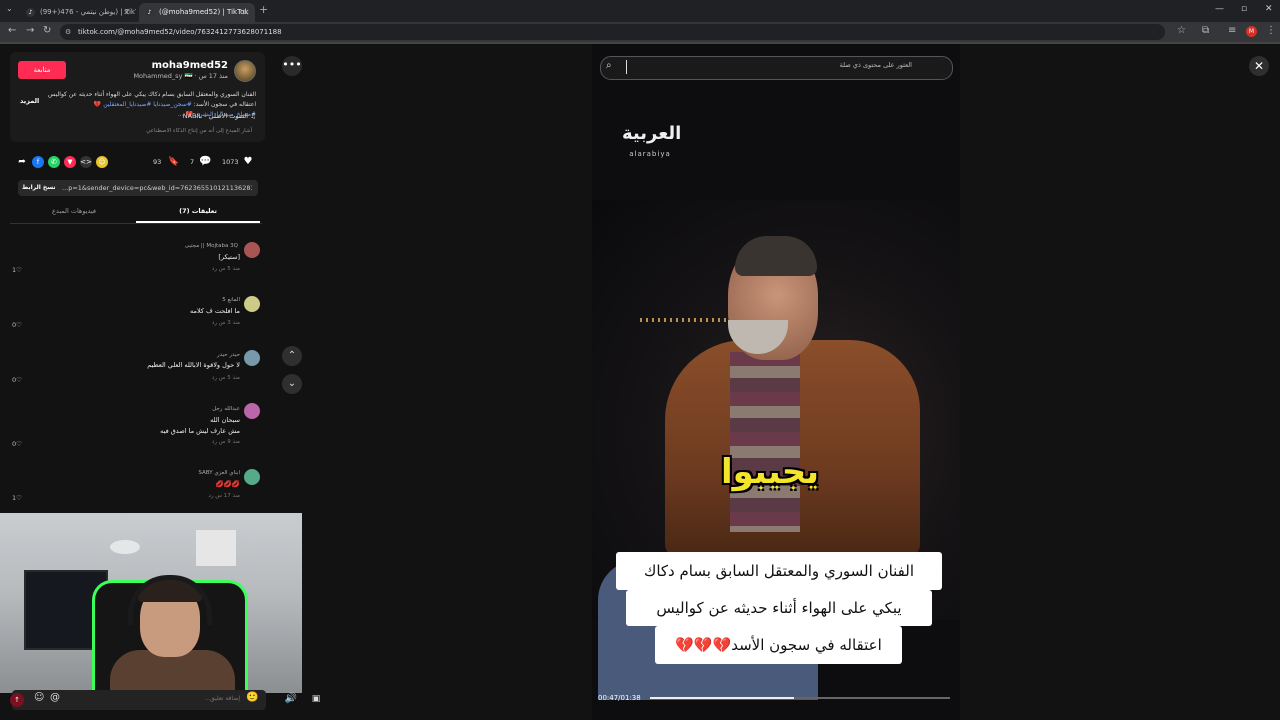  Describe the element at coordinates (1251, 31) in the screenshot. I see `profile-avatar: M` at that location.